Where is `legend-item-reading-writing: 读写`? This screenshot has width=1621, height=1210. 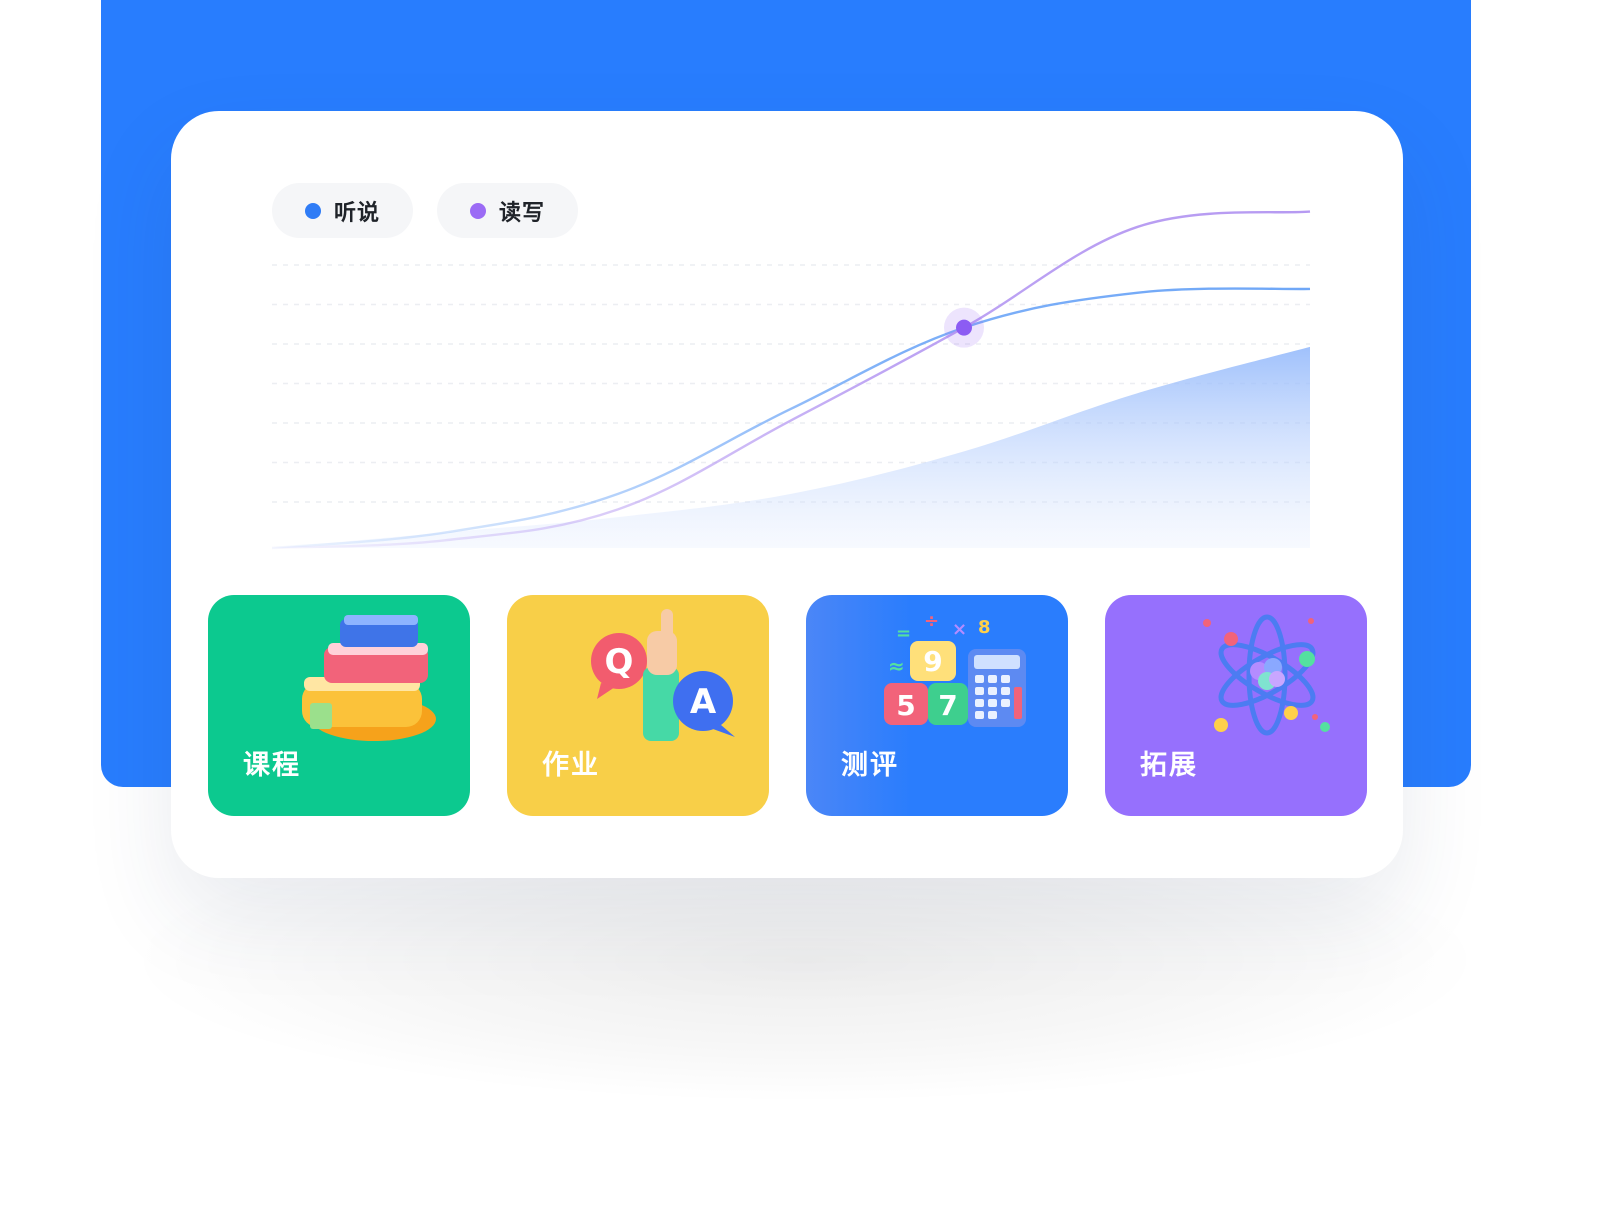 legend-item-reading-writing: 读写 is located at coordinates (508, 210).